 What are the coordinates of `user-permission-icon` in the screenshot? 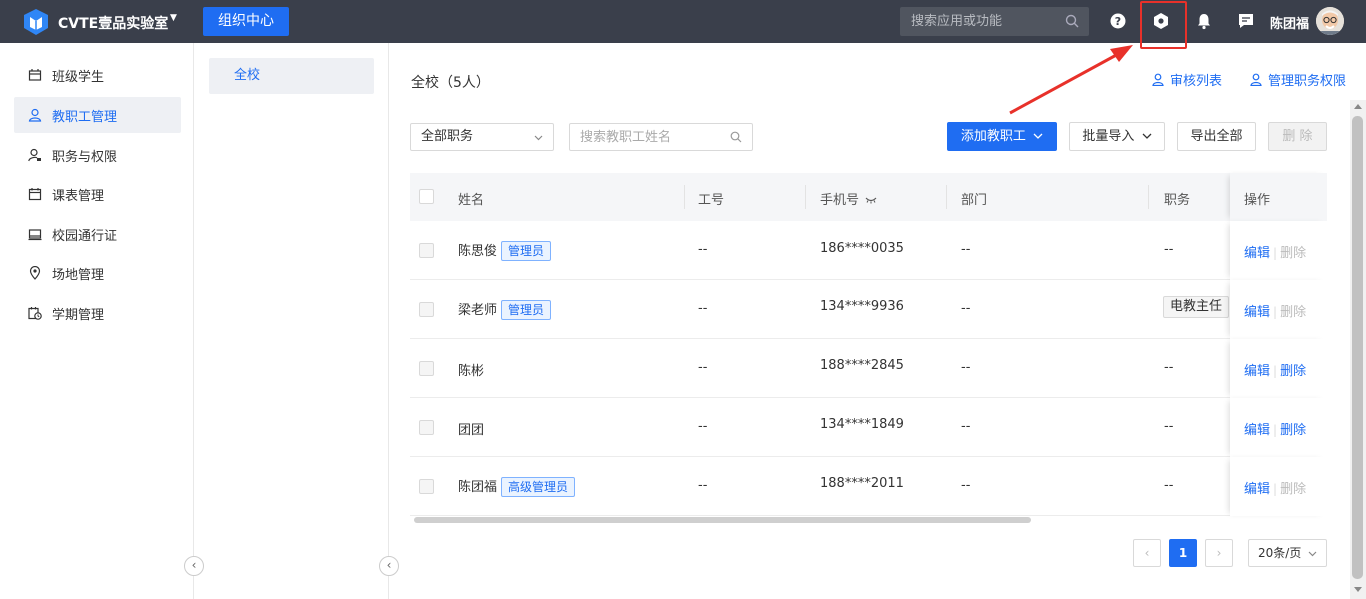 It's located at (34, 155).